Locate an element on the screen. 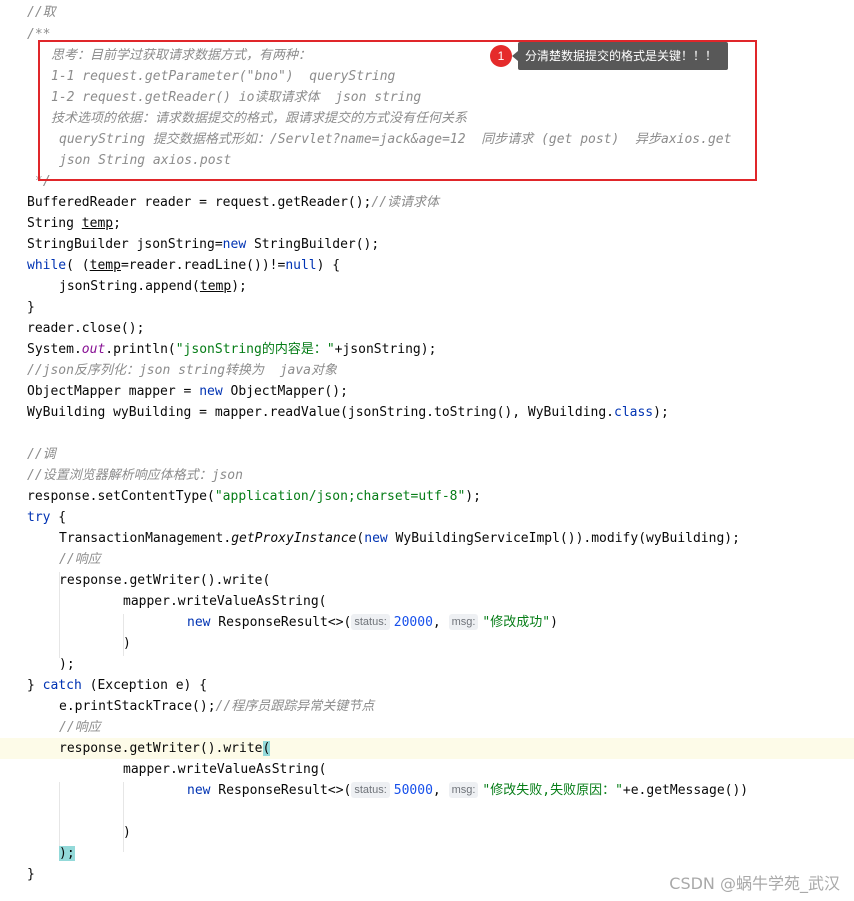  code-text: ; is located at coordinates (117, 223).